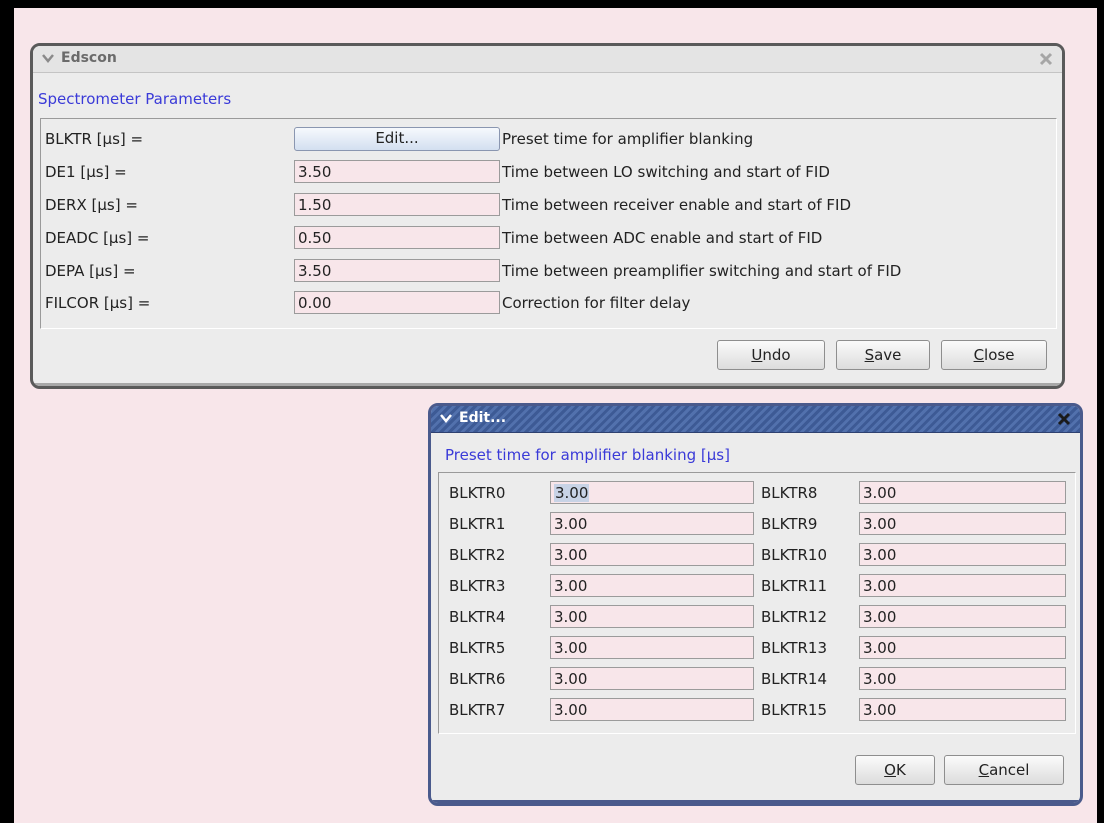  What do you see at coordinates (984, 770) in the screenshot?
I see `cancel-mnemonic: C` at bounding box center [984, 770].